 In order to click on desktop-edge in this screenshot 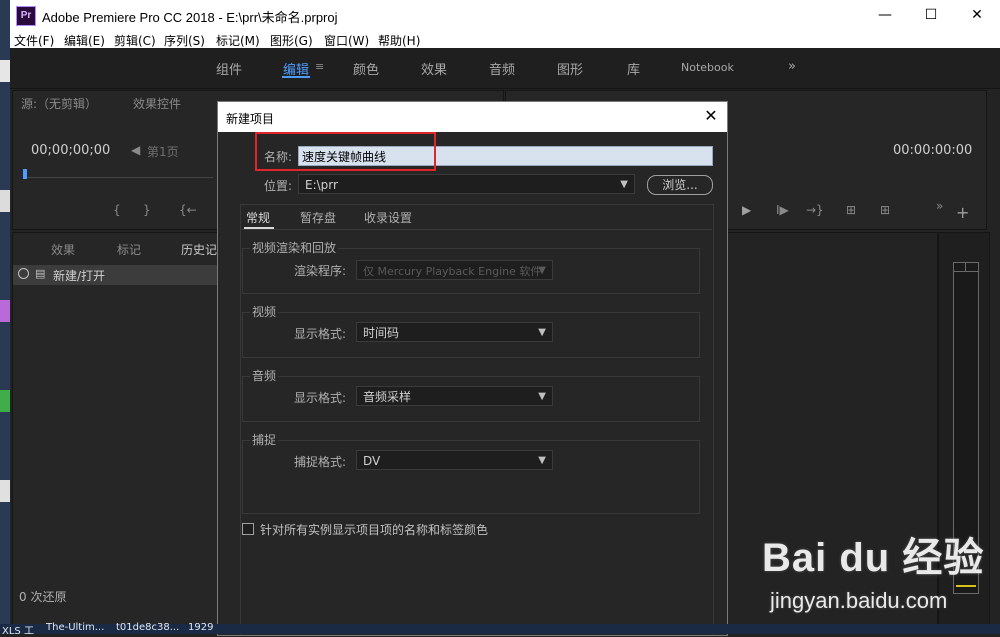, I will do `click(5, 317)`.